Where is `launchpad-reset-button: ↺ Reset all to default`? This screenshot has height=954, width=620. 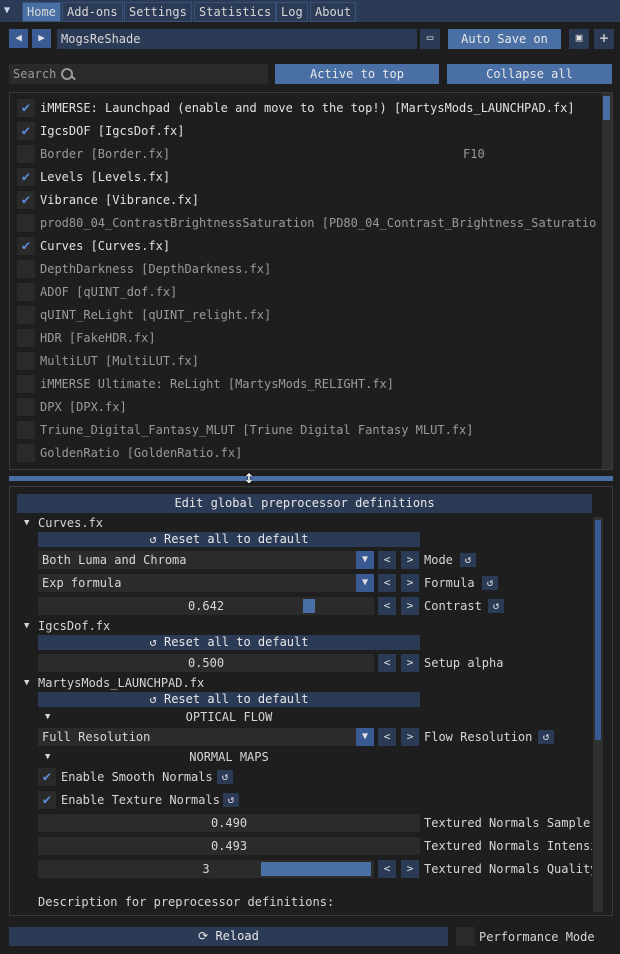 launchpad-reset-button: ↺ Reset all to default is located at coordinates (229, 699).